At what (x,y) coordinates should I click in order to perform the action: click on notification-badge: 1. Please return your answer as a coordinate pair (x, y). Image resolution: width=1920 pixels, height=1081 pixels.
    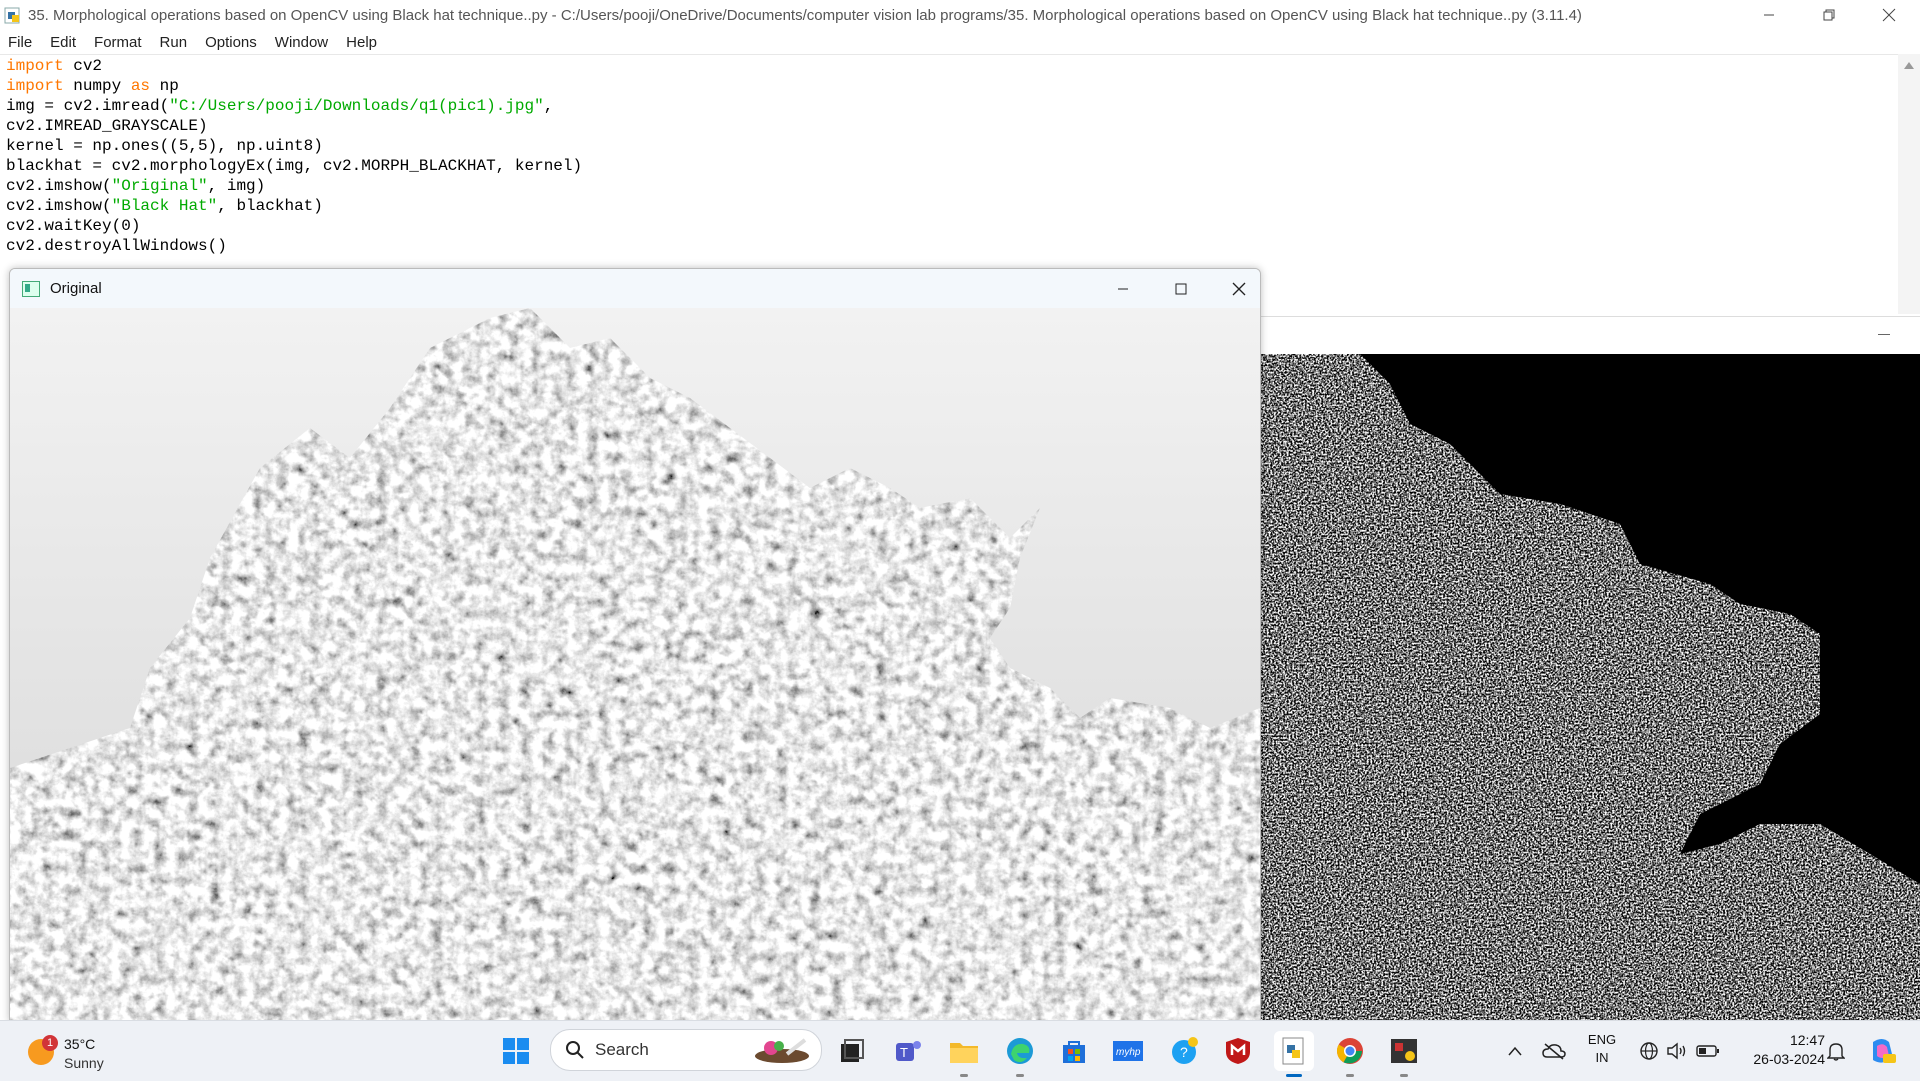
    Looking at the image, I should click on (50, 1043).